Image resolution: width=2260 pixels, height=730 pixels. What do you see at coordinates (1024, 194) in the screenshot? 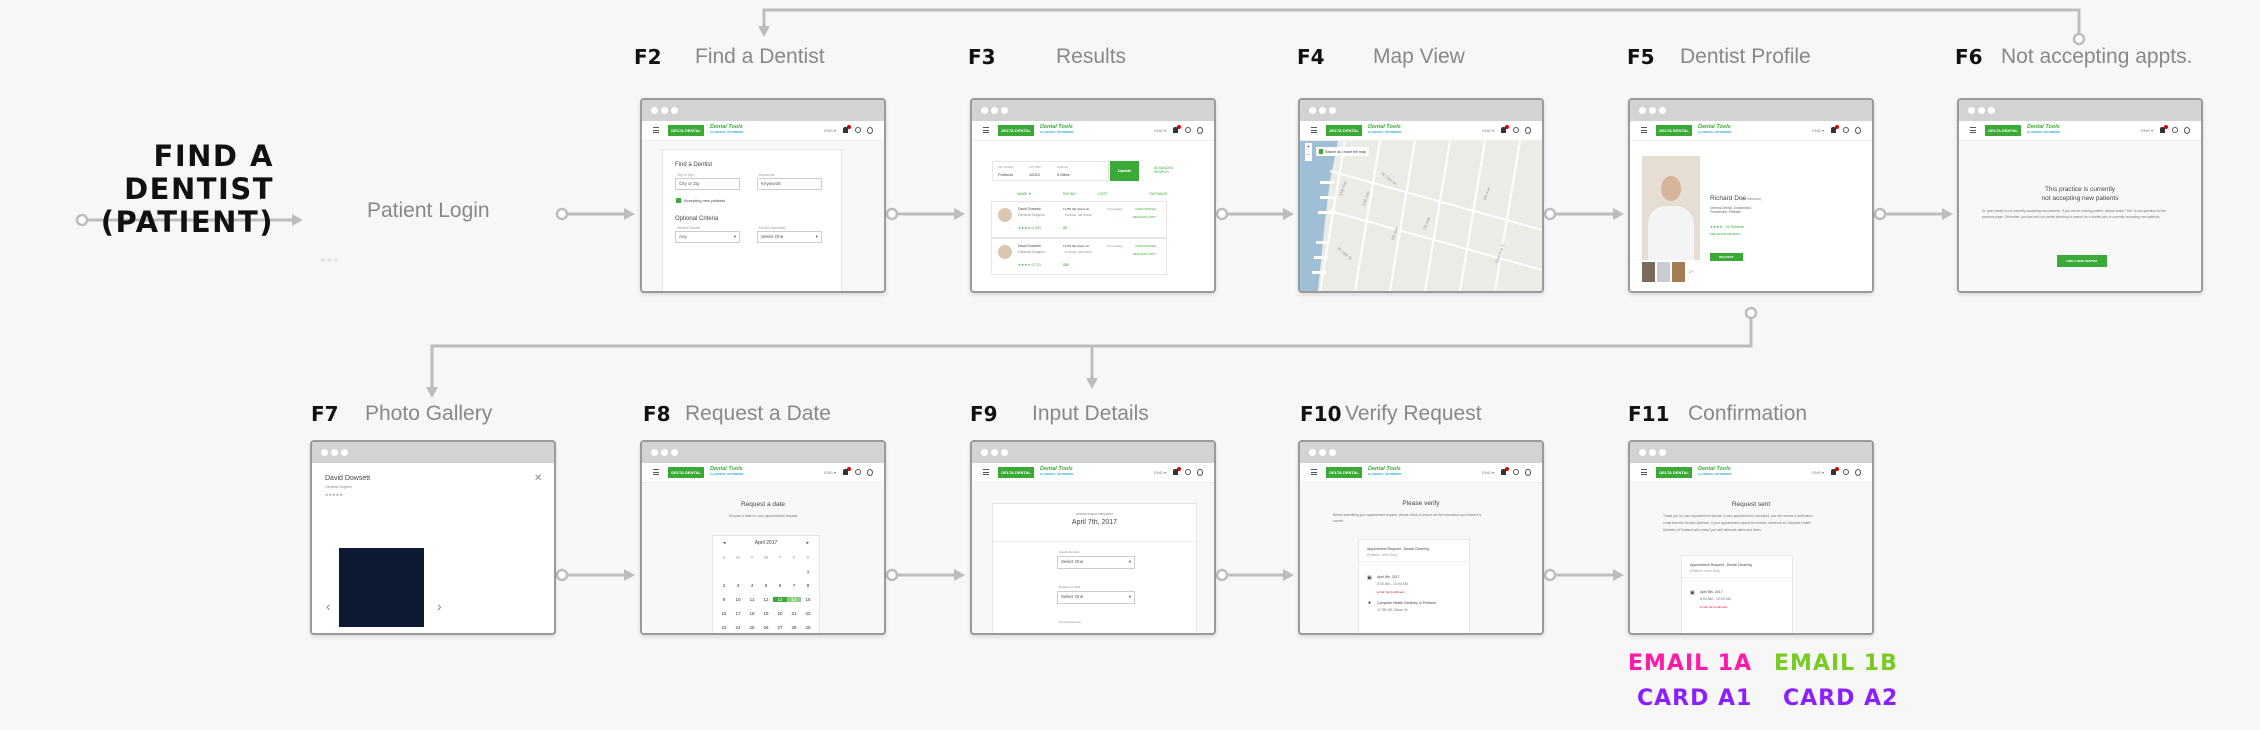
I see `sort-name: NAME ▼` at bounding box center [1024, 194].